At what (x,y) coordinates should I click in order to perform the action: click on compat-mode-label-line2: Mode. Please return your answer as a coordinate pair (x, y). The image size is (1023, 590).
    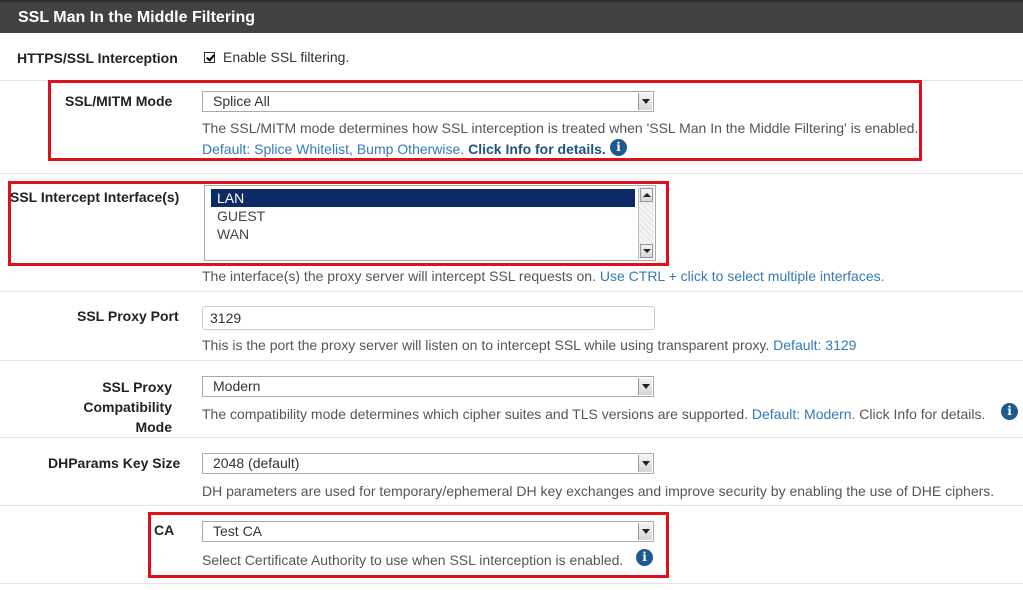
    Looking at the image, I should click on (153, 427).